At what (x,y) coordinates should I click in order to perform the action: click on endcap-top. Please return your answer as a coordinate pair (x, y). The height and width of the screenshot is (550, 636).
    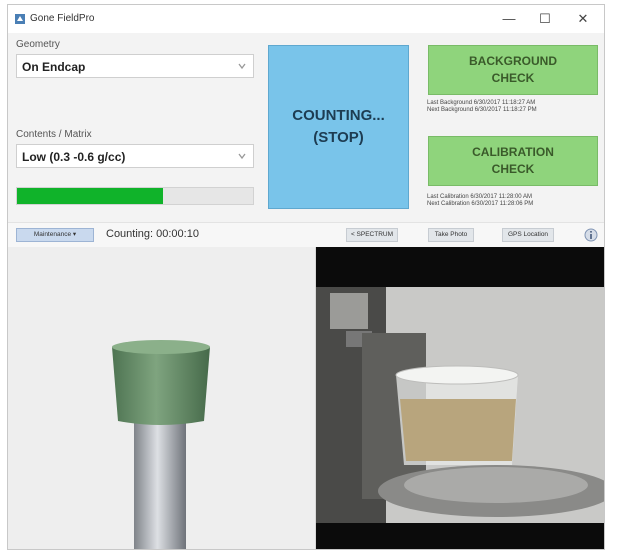
    Looking at the image, I should click on (161, 347).